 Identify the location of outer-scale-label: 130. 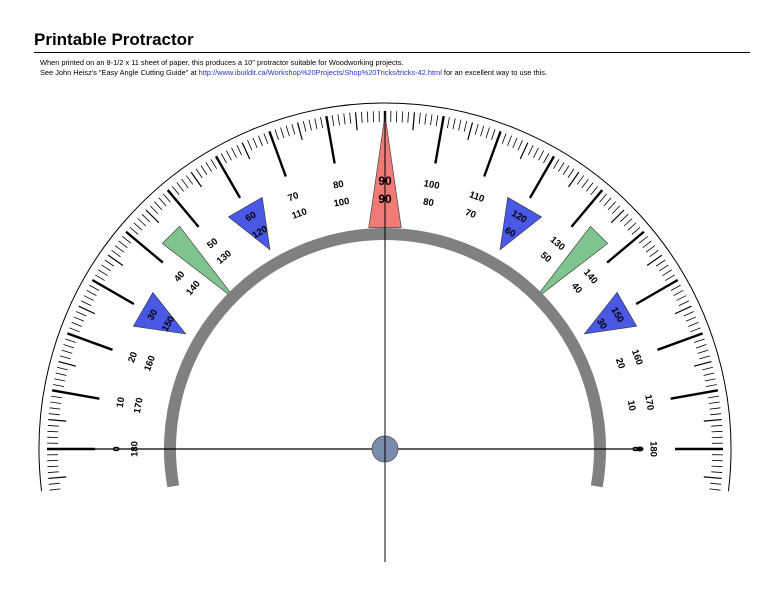
(557, 243).